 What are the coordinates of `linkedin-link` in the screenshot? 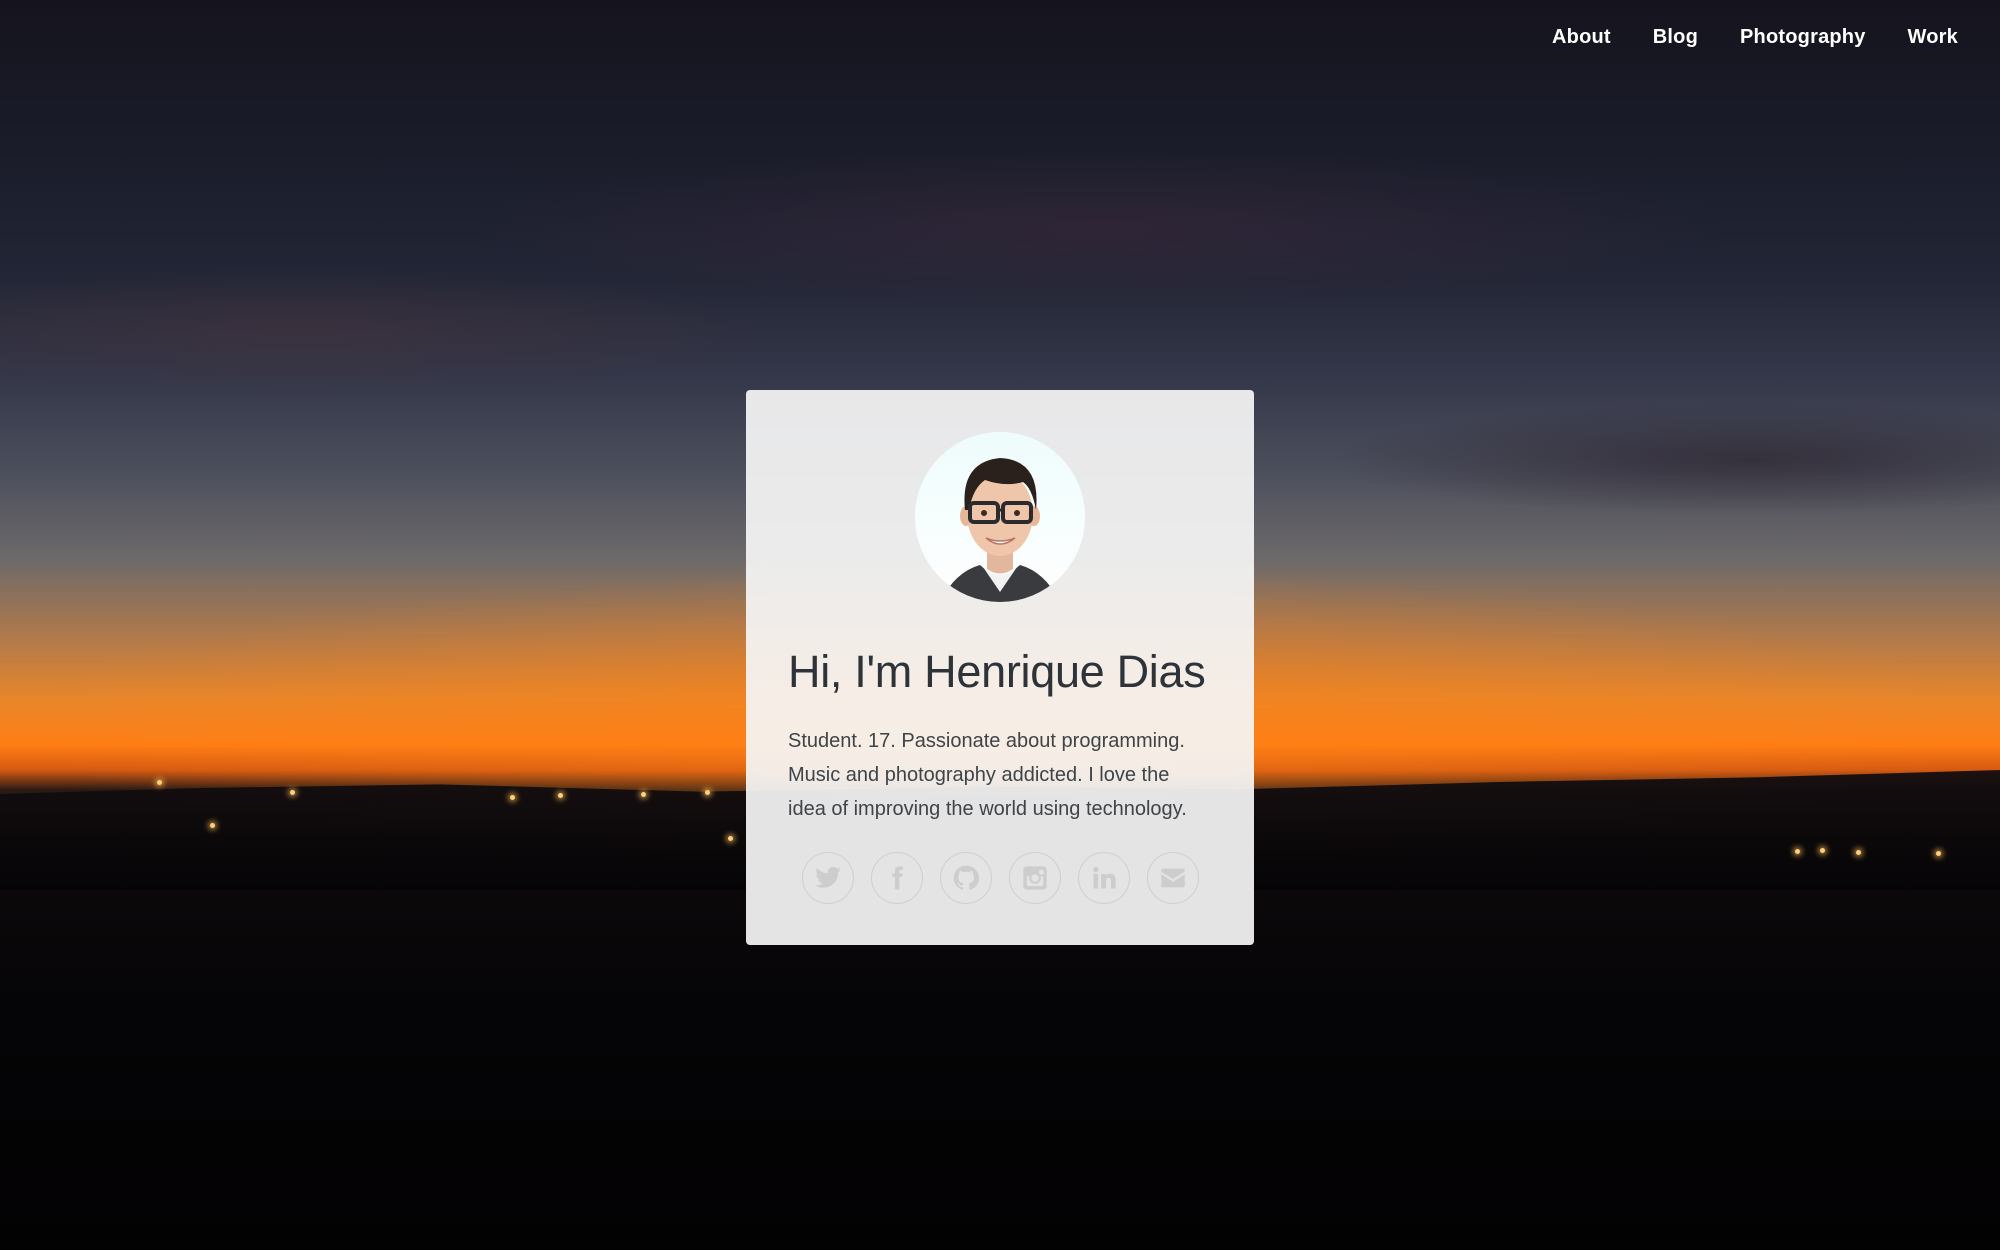 It's located at (1103, 878).